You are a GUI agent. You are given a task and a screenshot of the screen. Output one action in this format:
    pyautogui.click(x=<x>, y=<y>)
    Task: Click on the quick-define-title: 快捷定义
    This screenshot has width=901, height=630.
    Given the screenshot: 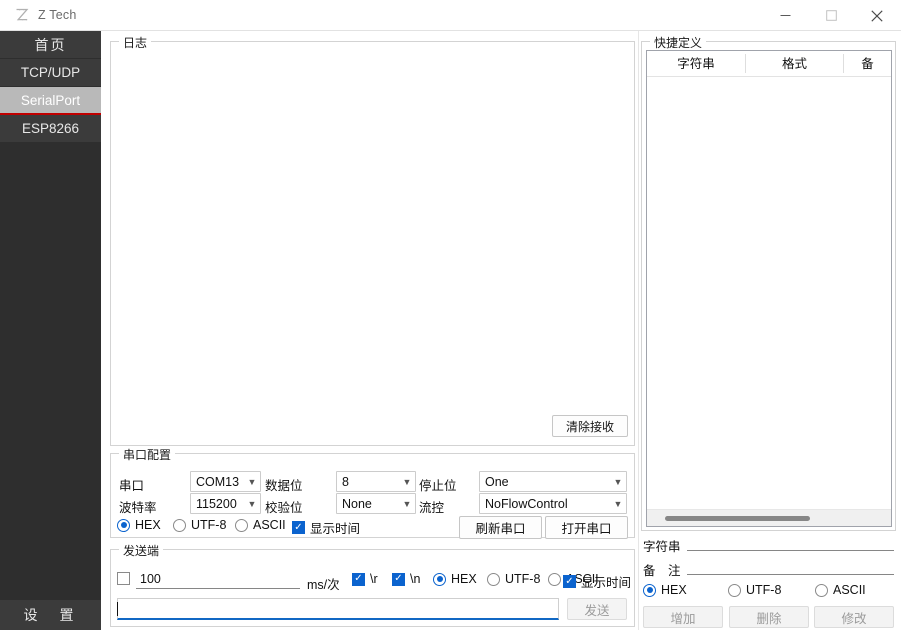 What is the action you would take?
    pyautogui.click(x=678, y=42)
    